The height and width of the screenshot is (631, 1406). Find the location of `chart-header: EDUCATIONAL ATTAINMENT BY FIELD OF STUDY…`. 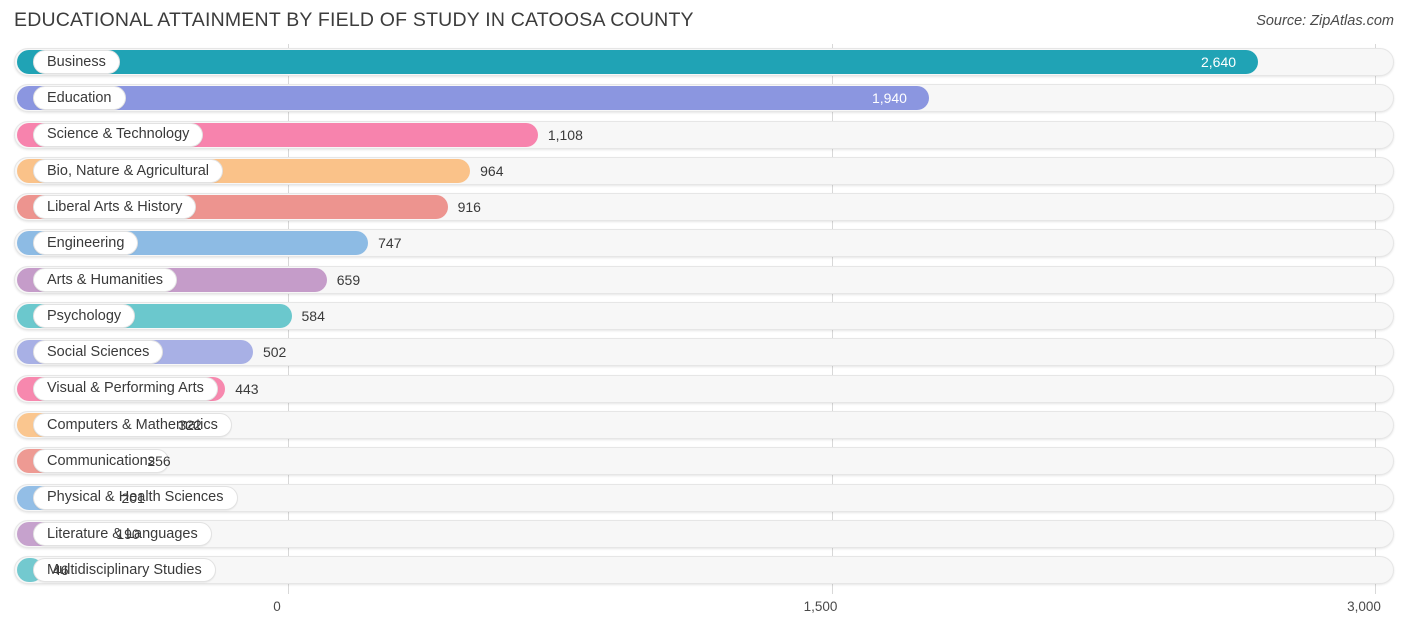

chart-header: EDUCATIONAL ATTAINMENT BY FIELD OF STUDY… is located at coordinates (703, 22).